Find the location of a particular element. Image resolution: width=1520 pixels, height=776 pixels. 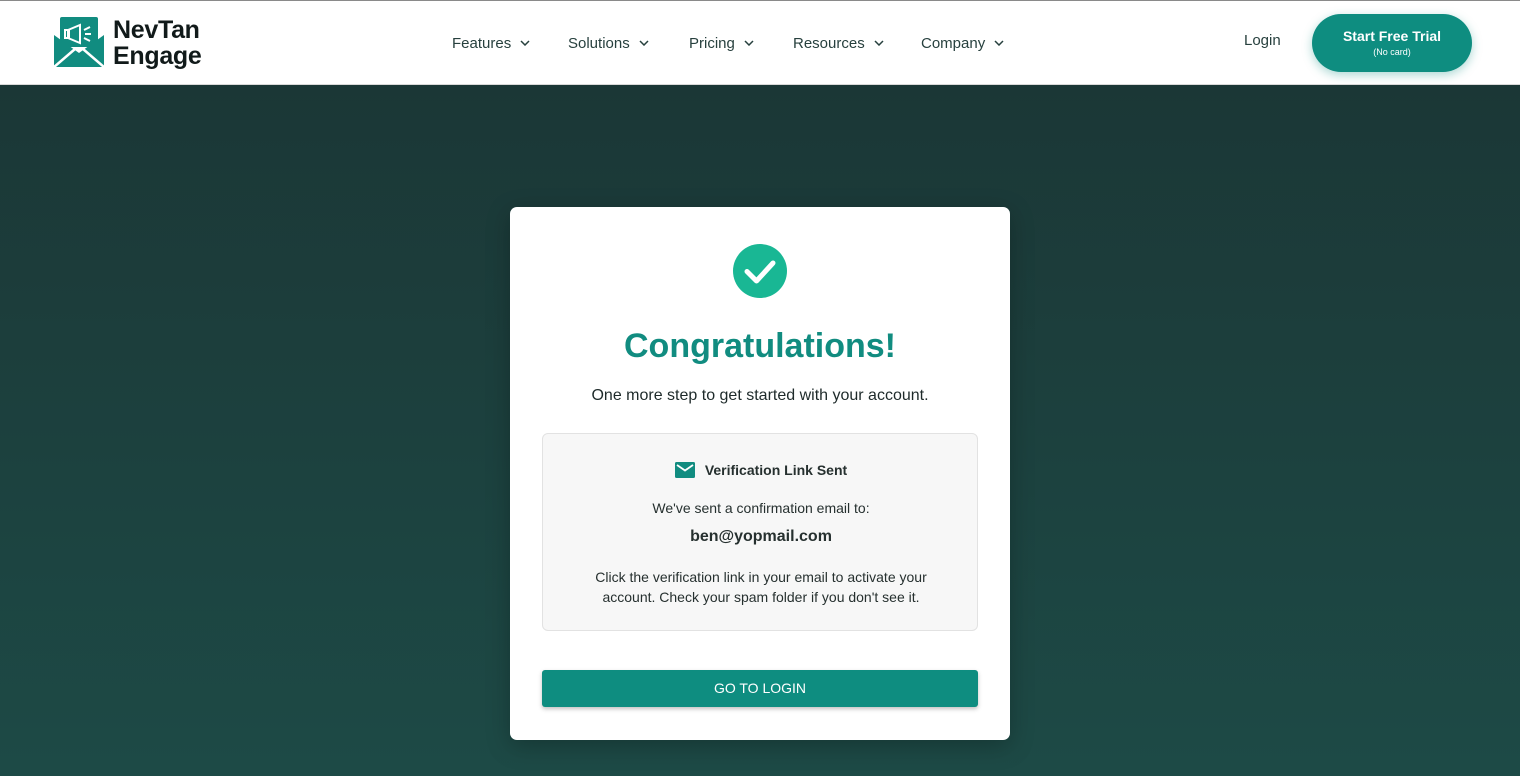

nav-item-label: Resources is located at coordinates (829, 43).